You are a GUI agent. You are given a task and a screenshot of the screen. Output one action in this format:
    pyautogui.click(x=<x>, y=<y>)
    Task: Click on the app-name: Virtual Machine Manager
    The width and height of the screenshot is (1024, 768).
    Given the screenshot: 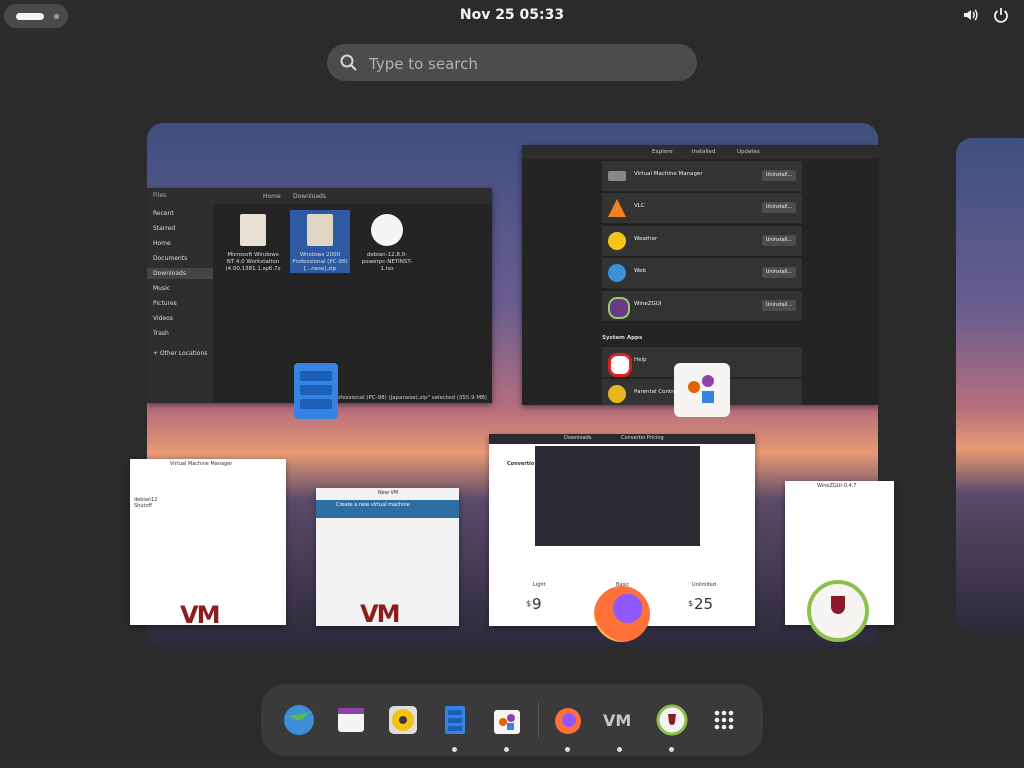 What is the action you would take?
    pyautogui.click(x=668, y=174)
    